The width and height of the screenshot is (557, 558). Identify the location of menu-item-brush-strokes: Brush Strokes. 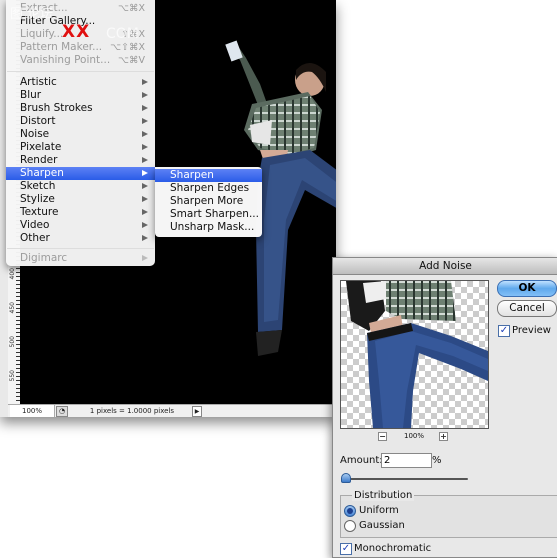
(80, 108).